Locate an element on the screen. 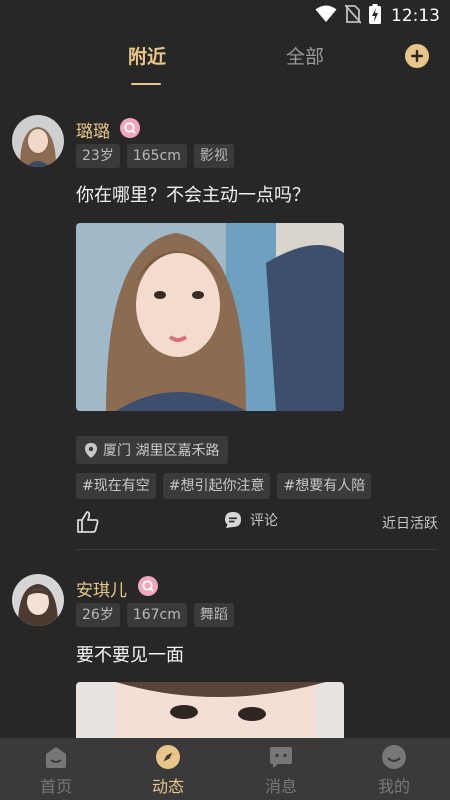 The width and height of the screenshot is (450, 800). verified-badge-icon is located at coordinates (148, 586).